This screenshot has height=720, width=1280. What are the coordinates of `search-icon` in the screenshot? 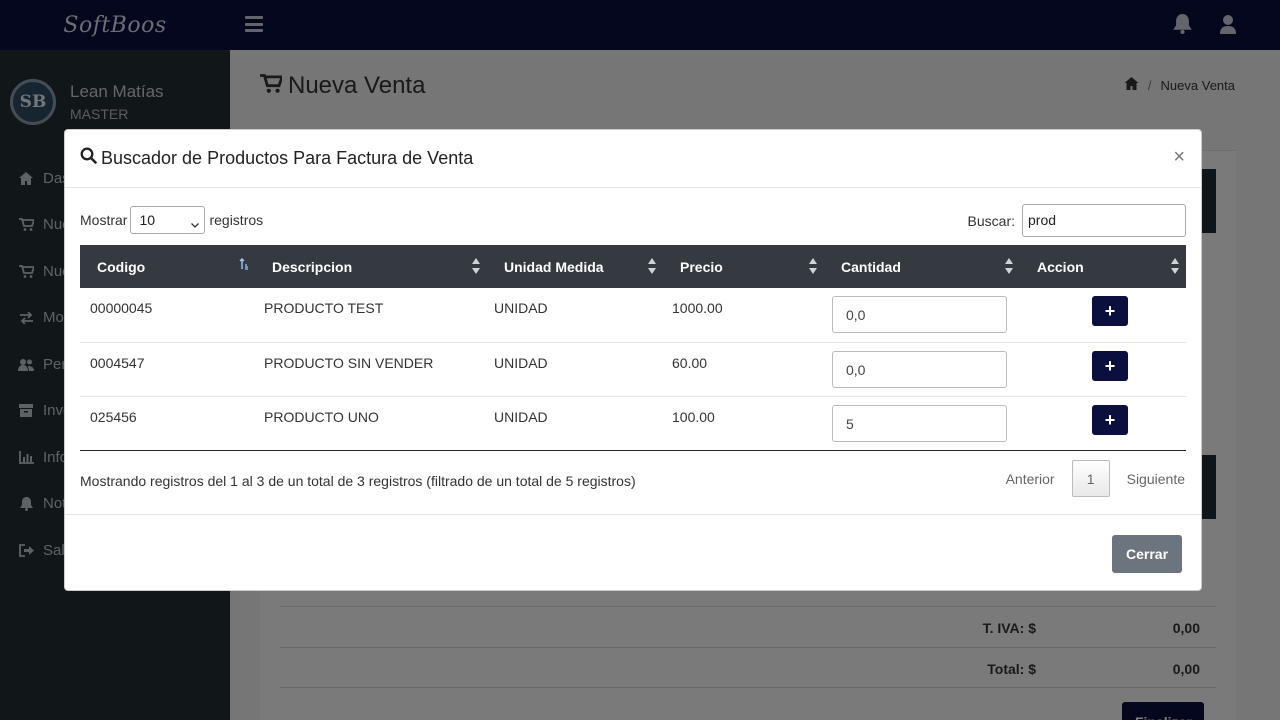 It's located at (88, 158).